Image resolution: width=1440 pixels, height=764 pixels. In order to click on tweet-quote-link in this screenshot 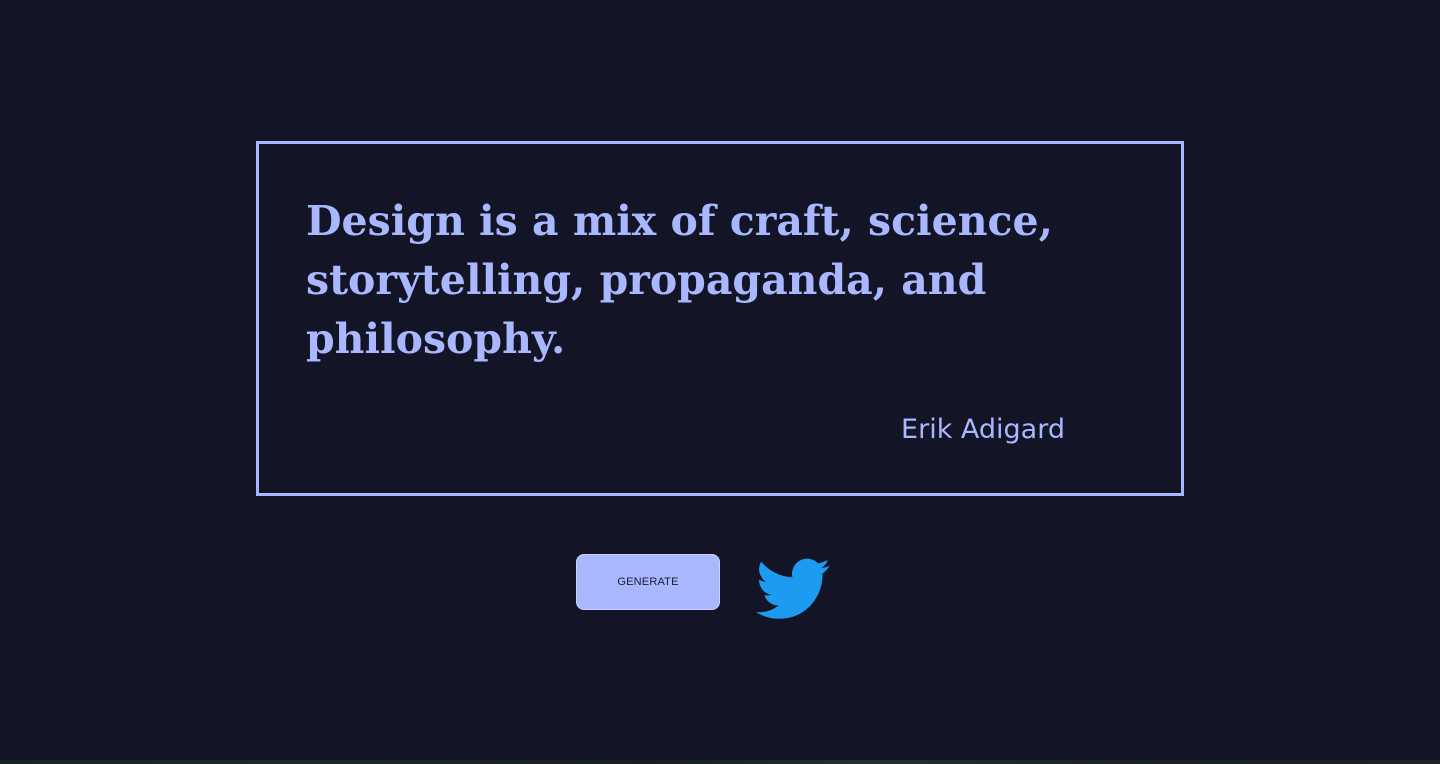, I will do `click(793, 590)`.